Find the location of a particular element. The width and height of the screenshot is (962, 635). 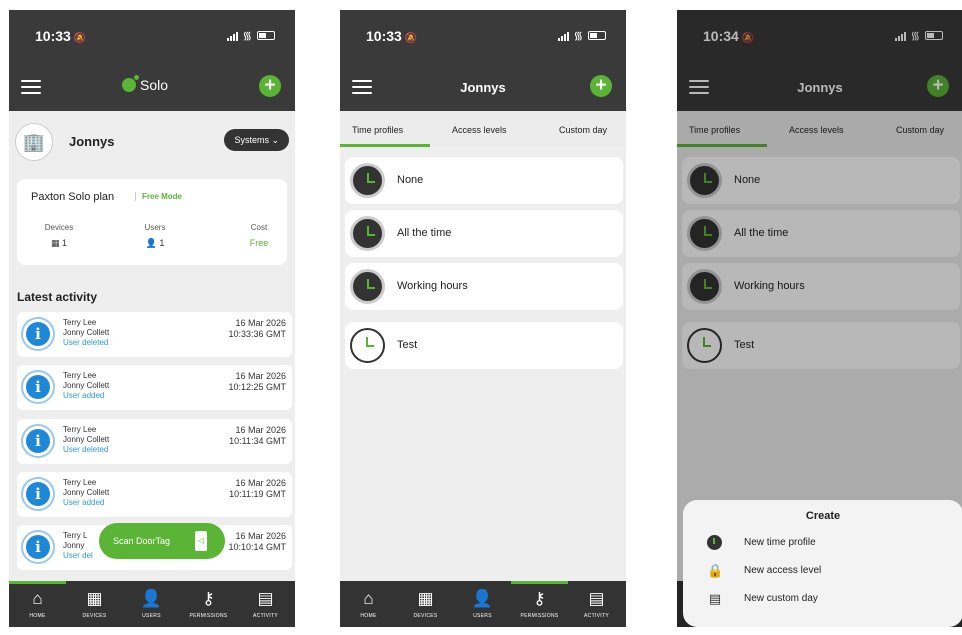

stat-cost: Cost Free is located at coordinates (259, 235).